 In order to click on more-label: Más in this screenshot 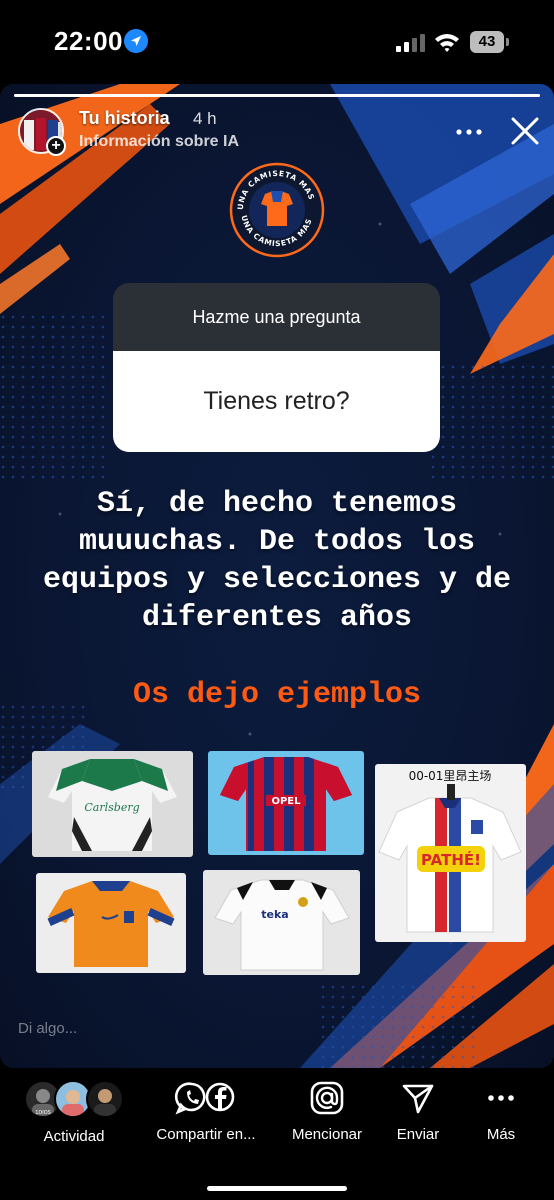, I will do `click(501, 1134)`.